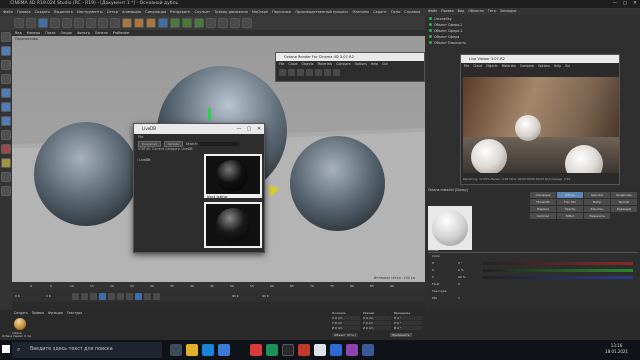 The width and height of the screenshot is (640, 360). Describe the element at coordinates (147, 296) in the screenshot. I see `autokey-icon` at that location.